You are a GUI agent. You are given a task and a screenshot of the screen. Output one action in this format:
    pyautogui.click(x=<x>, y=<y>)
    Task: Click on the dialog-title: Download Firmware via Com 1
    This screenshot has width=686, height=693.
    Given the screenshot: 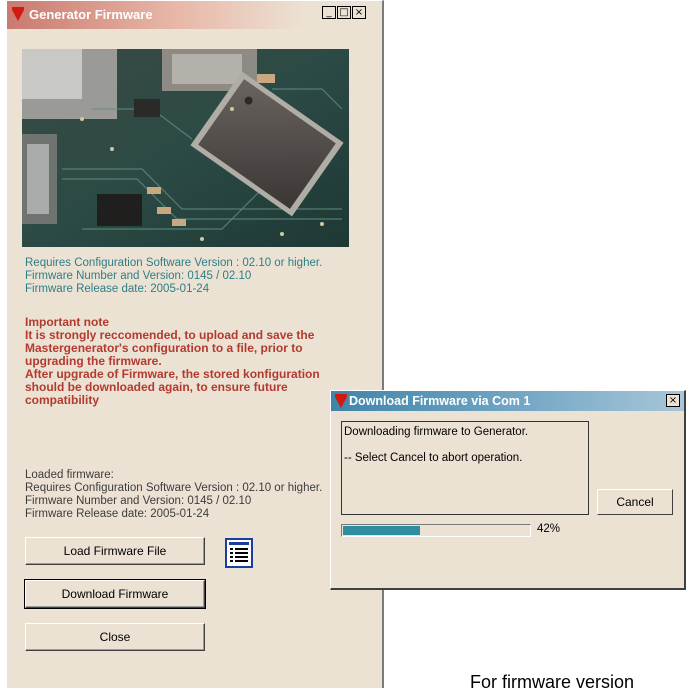 What is the action you would take?
    pyautogui.click(x=440, y=401)
    